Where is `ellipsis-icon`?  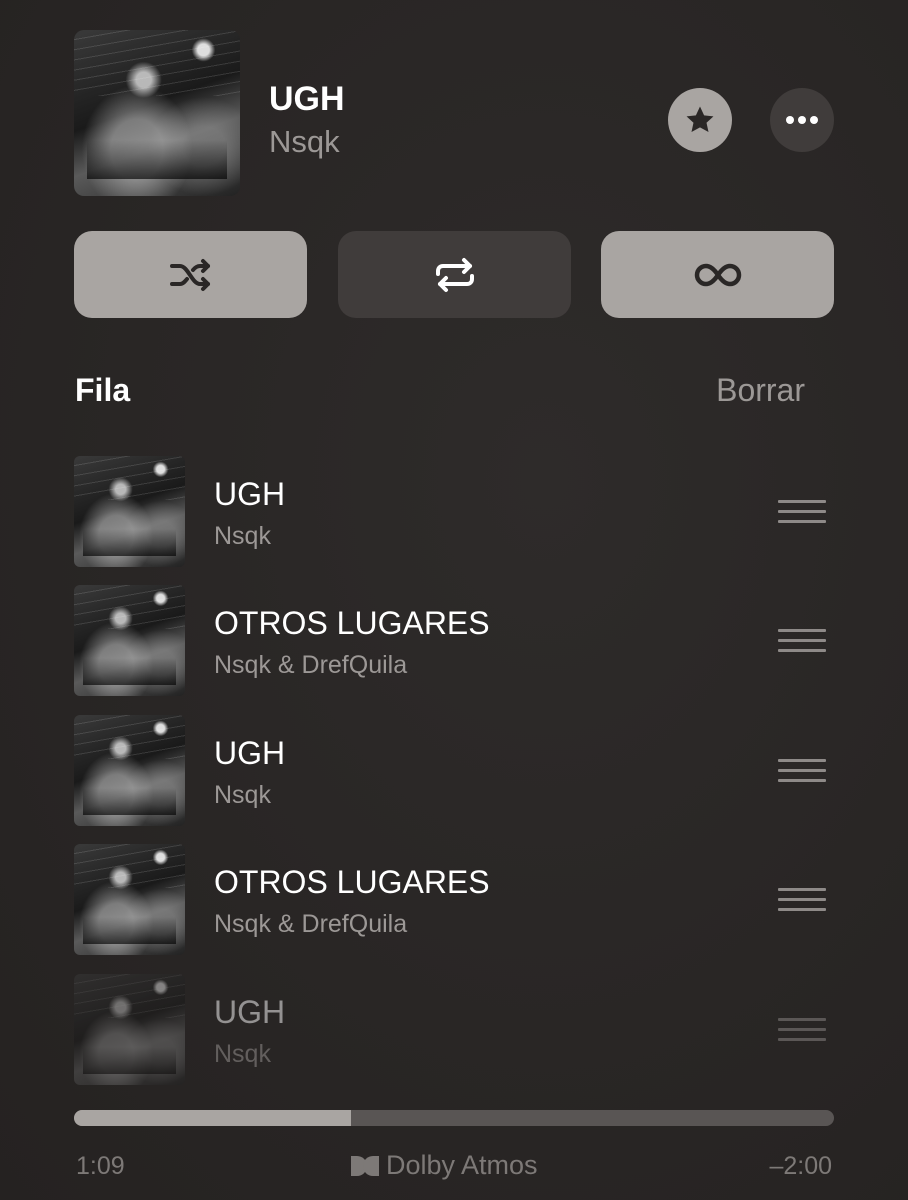 ellipsis-icon is located at coordinates (802, 120).